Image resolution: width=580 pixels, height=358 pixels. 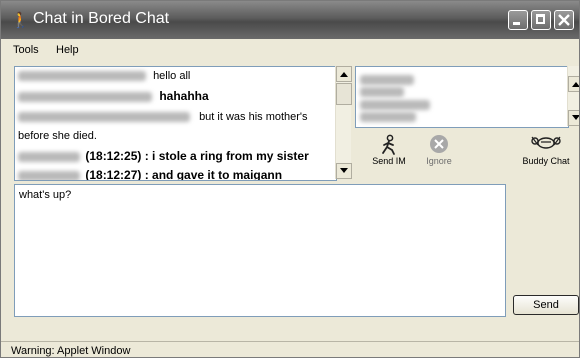 I want to click on chat-scrollbar, so click(x=343, y=122).